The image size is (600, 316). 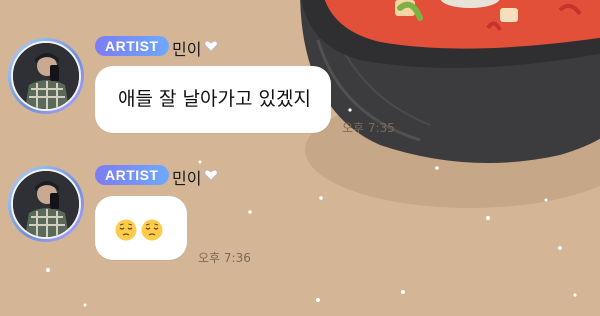 I want to click on message-bubble, so click(x=141, y=228).